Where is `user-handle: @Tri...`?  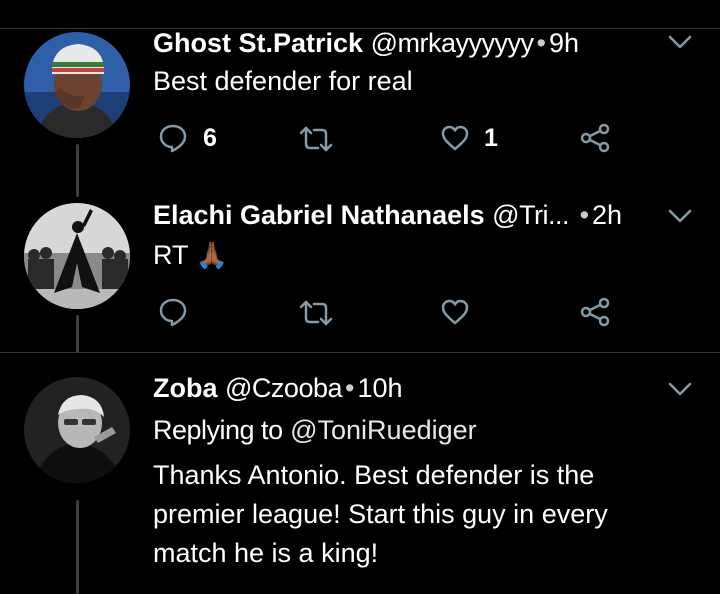 user-handle: @Tri... is located at coordinates (530, 215).